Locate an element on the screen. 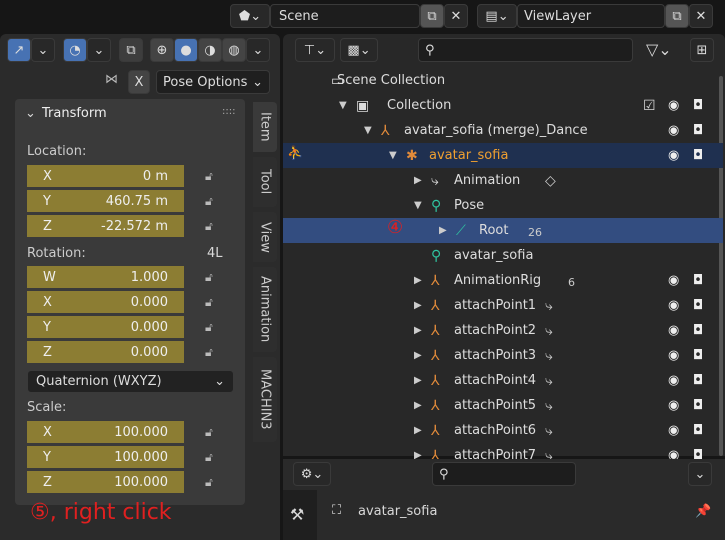  display-mode-dropdown: ⊤⌄ is located at coordinates (315, 50).